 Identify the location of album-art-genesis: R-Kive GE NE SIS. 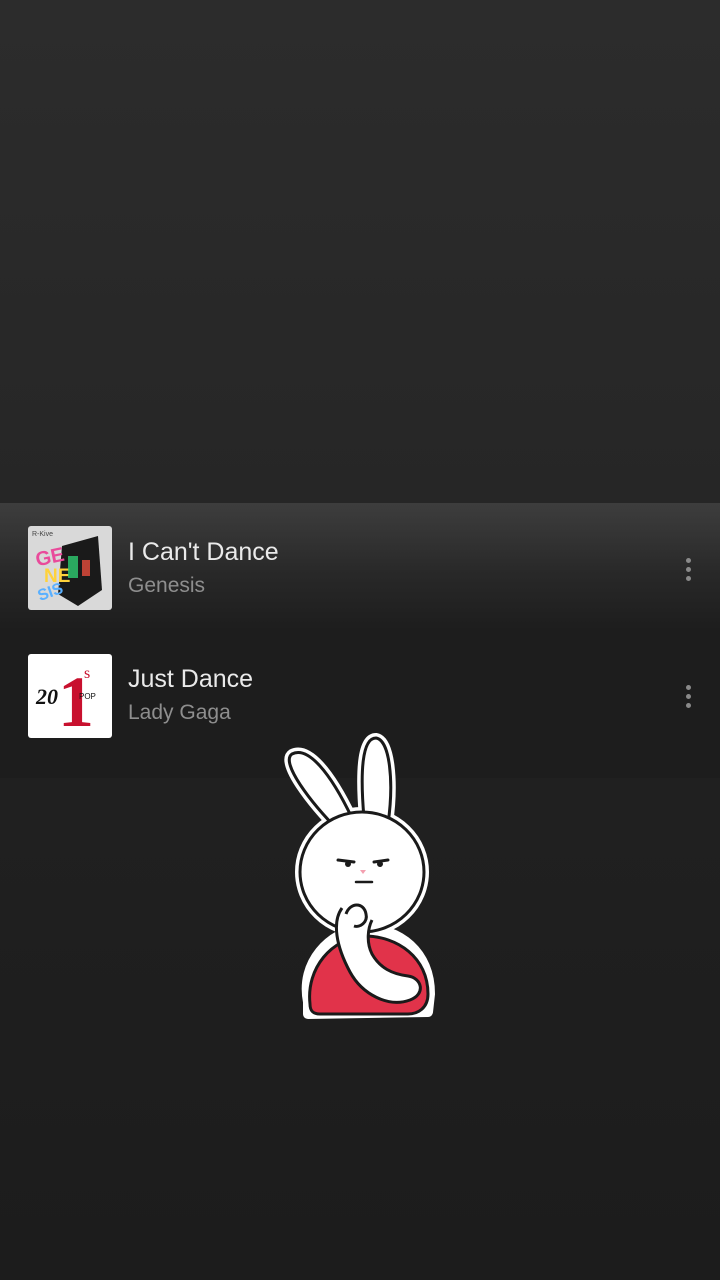
(70, 568).